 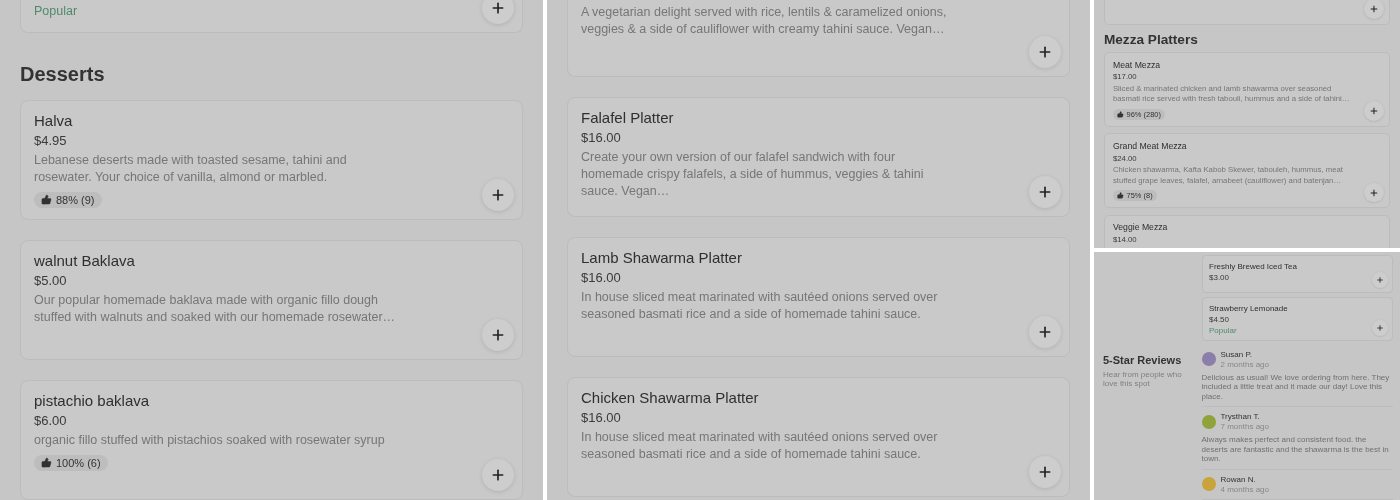 What do you see at coordinates (670, 397) in the screenshot?
I see `item-name: Chicken Shawarma Platter` at bounding box center [670, 397].